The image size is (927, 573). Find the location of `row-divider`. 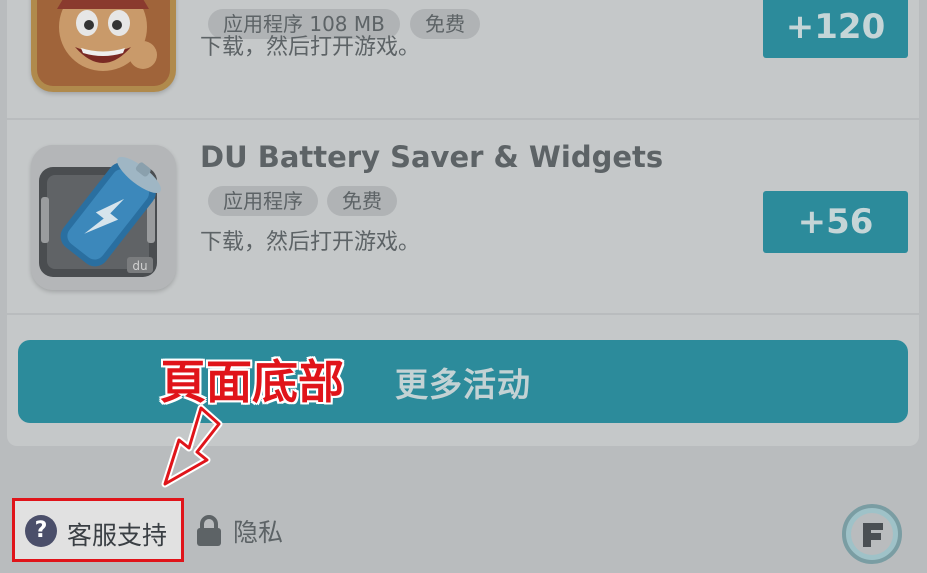

row-divider is located at coordinates (463, 314).